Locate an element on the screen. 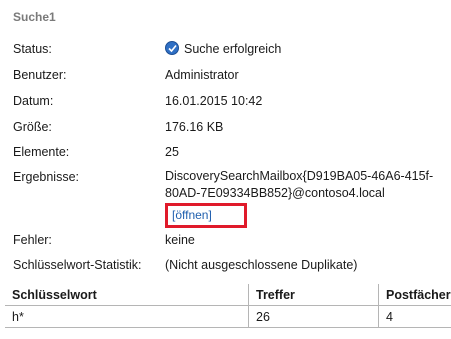  keyword-stats-value: (Nicht ausgeschlossene Duplikate) is located at coordinates (261, 265).